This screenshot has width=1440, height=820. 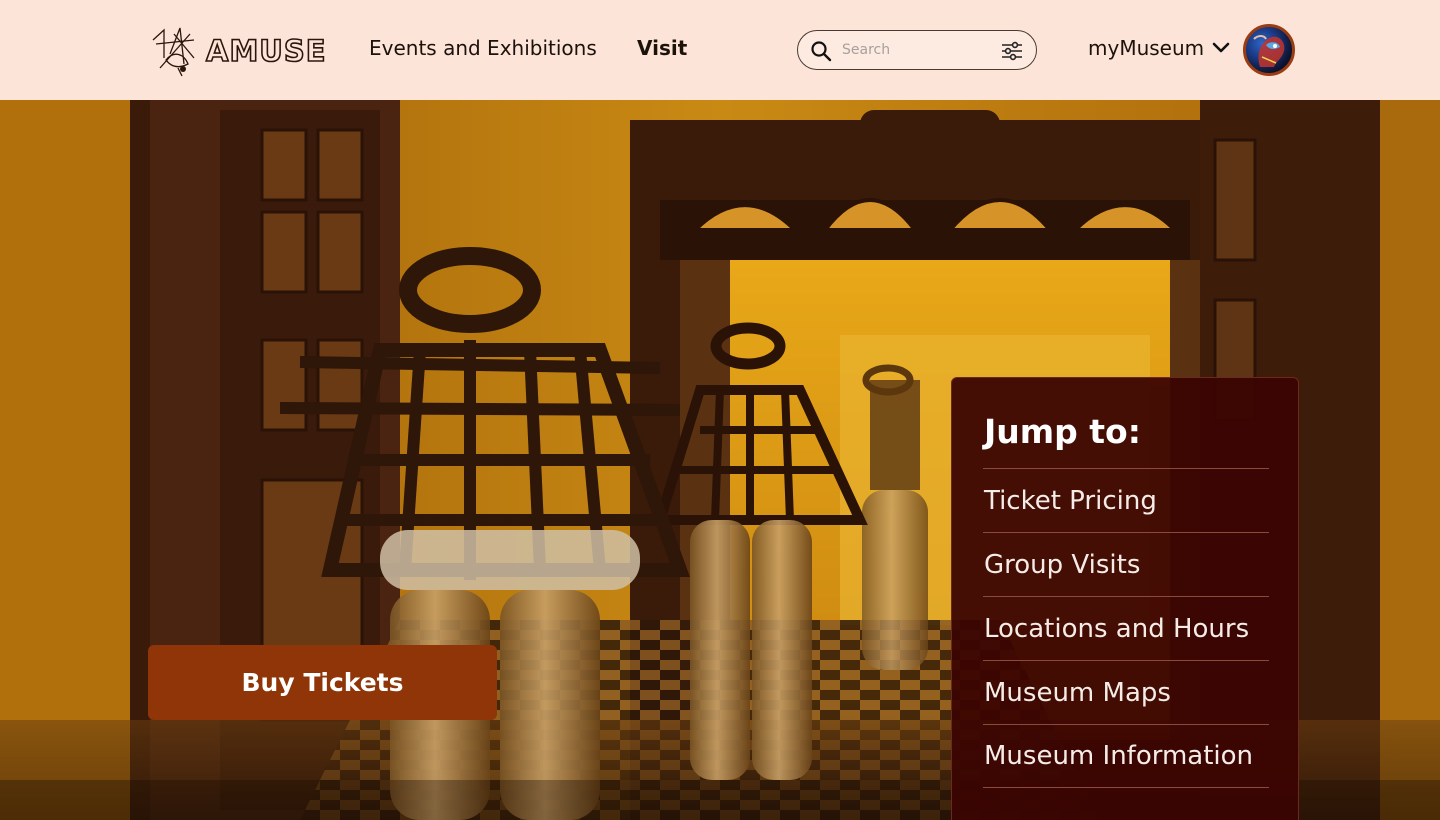 I want to click on jump-link-group-visits: Group Visits, so click(x=1126, y=564).